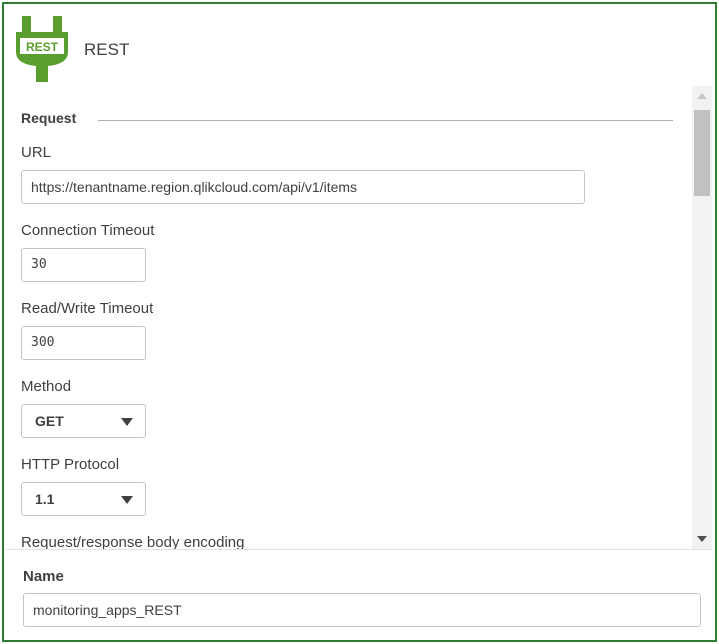  I want to click on method-select: GET, so click(83, 421).